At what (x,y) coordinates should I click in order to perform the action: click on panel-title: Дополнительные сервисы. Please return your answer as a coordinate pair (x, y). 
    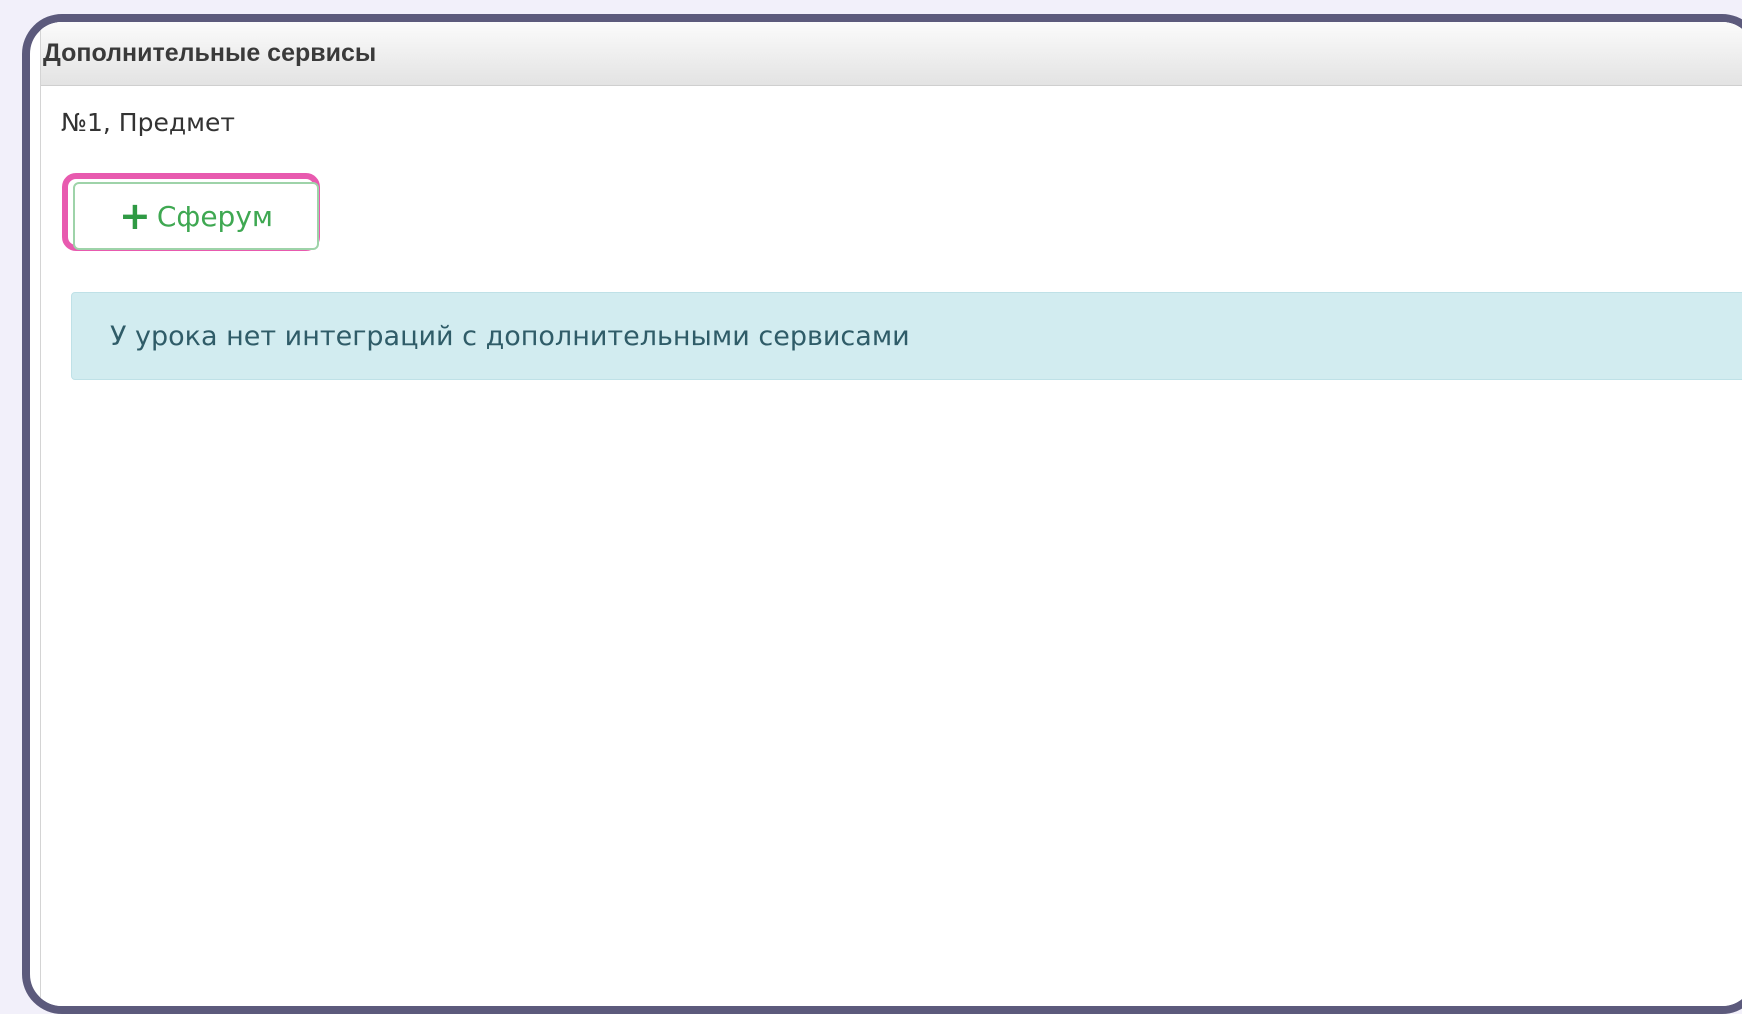
    Looking at the image, I should click on (210, 53).